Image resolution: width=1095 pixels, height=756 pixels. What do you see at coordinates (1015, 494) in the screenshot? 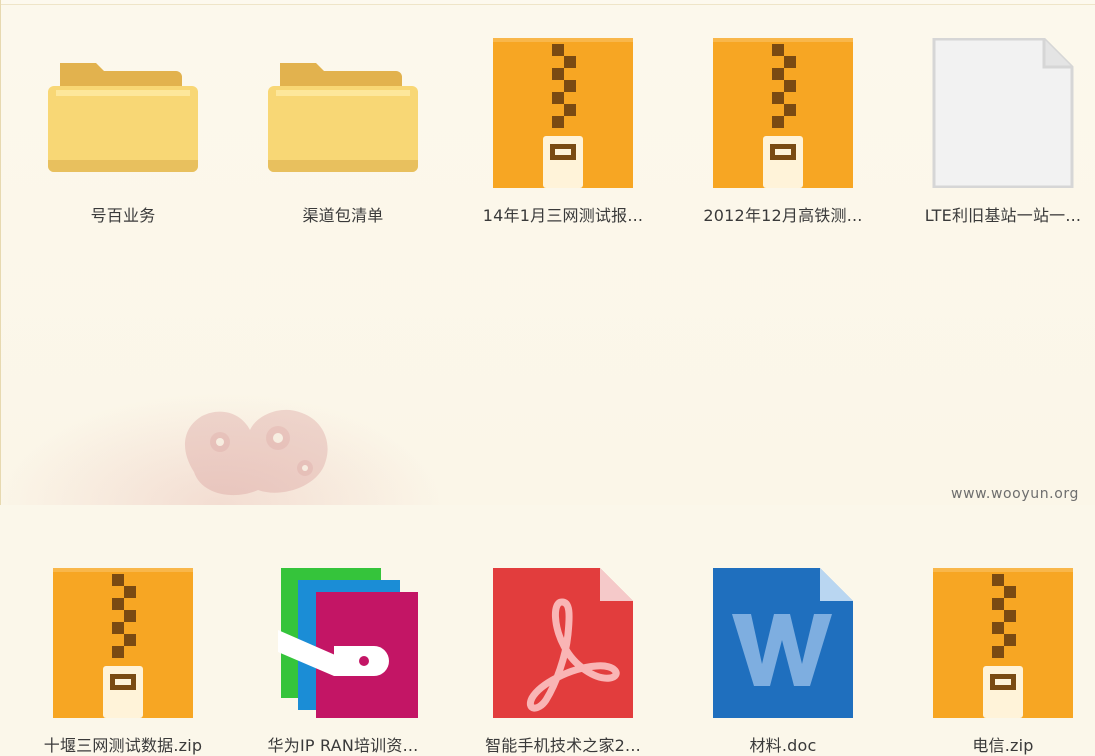
I see `watermark-text: www.wooyun.org` at bounding box center [1015, 494].